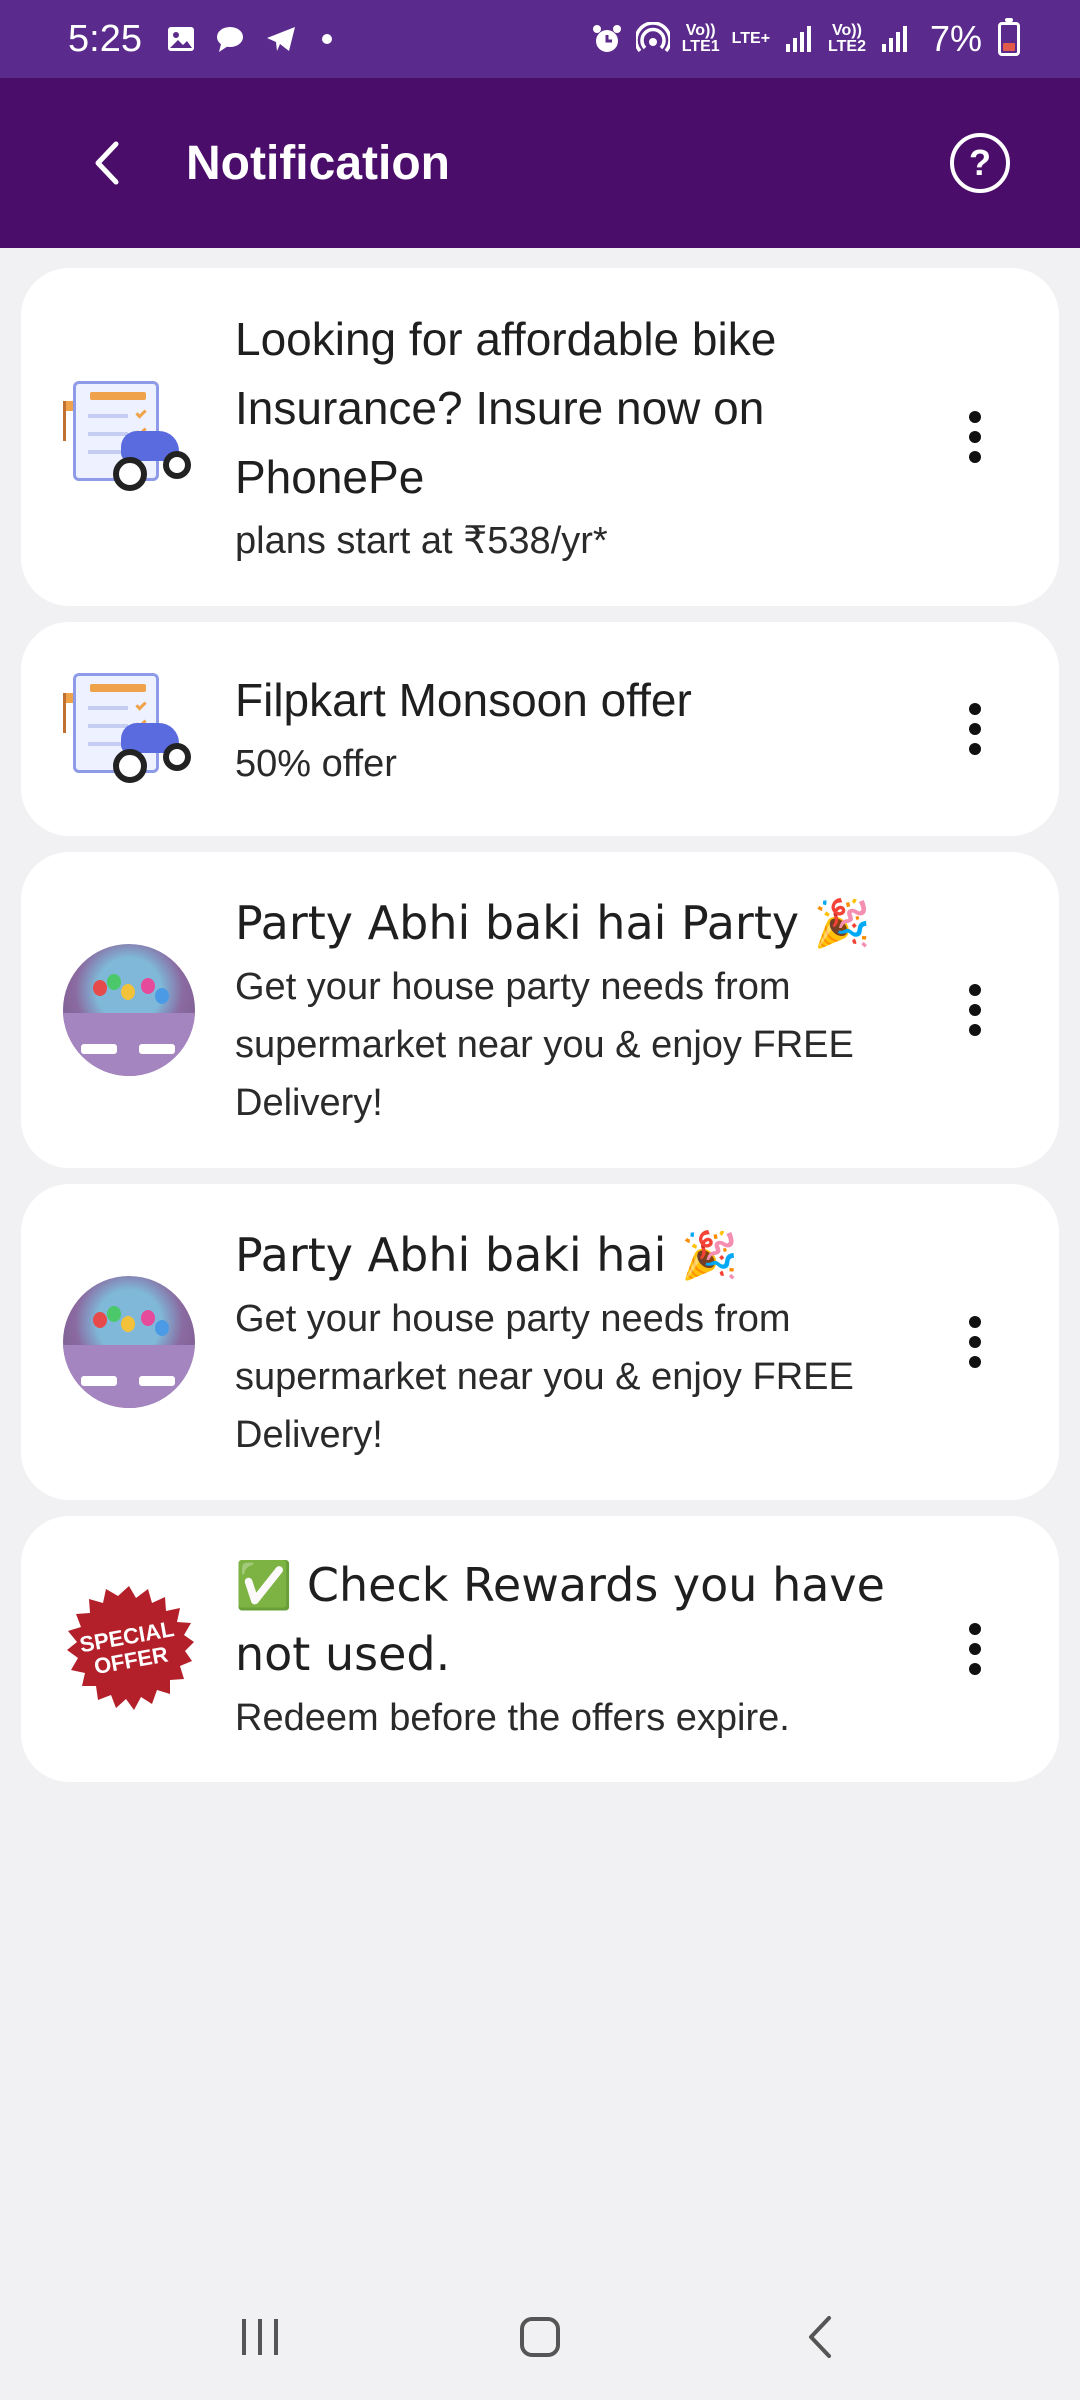  Describe the element at coordinates (955, 38) in the screenshot. I see `battery-percent: 7%` at that location.